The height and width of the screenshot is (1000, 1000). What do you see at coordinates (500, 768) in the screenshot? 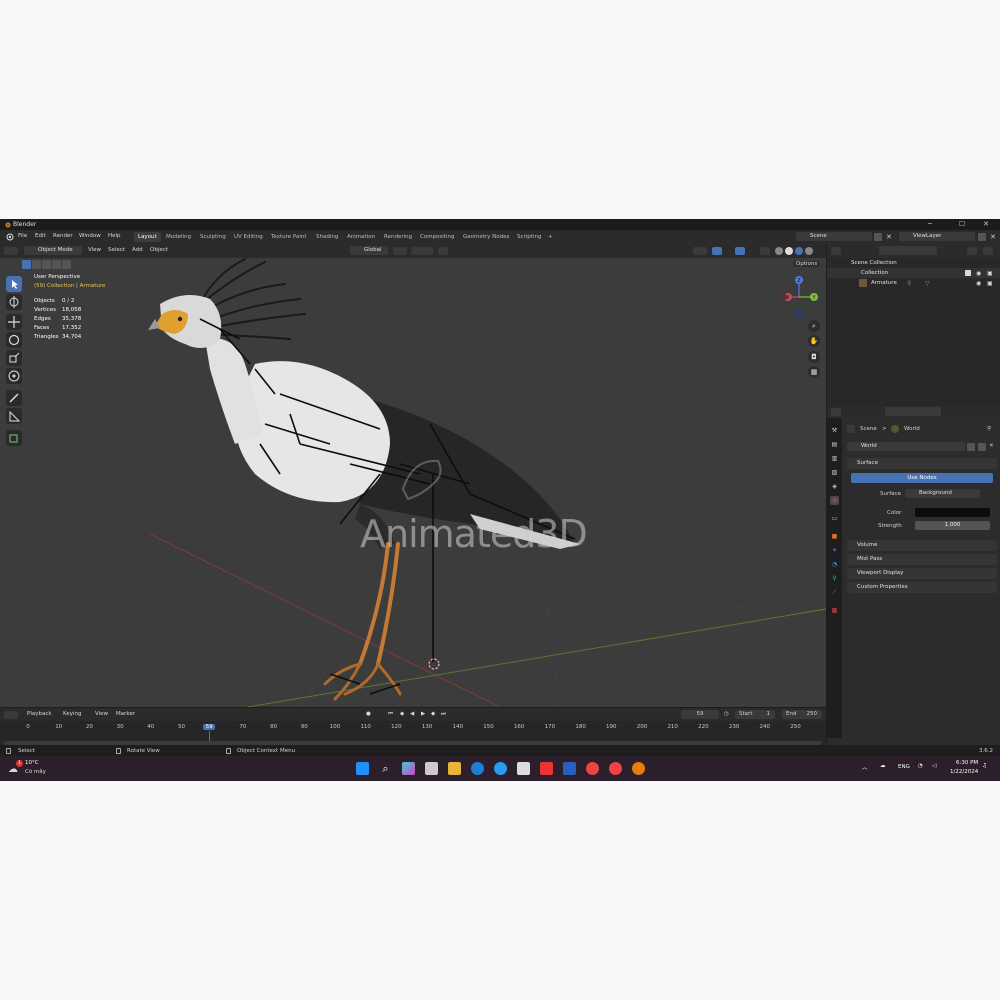
I see `edge-beta-icon` at bounding box center [500, 768].